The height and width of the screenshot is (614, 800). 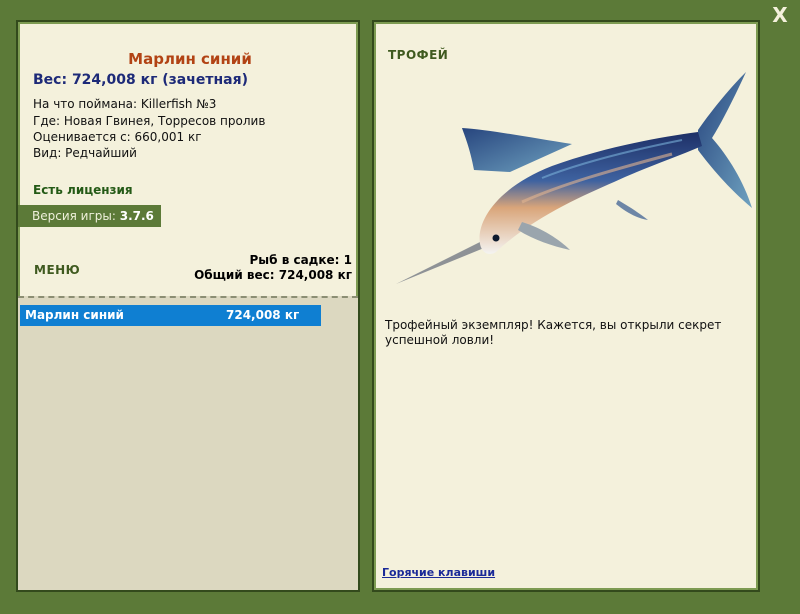 I want to click on rarity-info: Вид: Редчайший, so click(x=85, y=153).